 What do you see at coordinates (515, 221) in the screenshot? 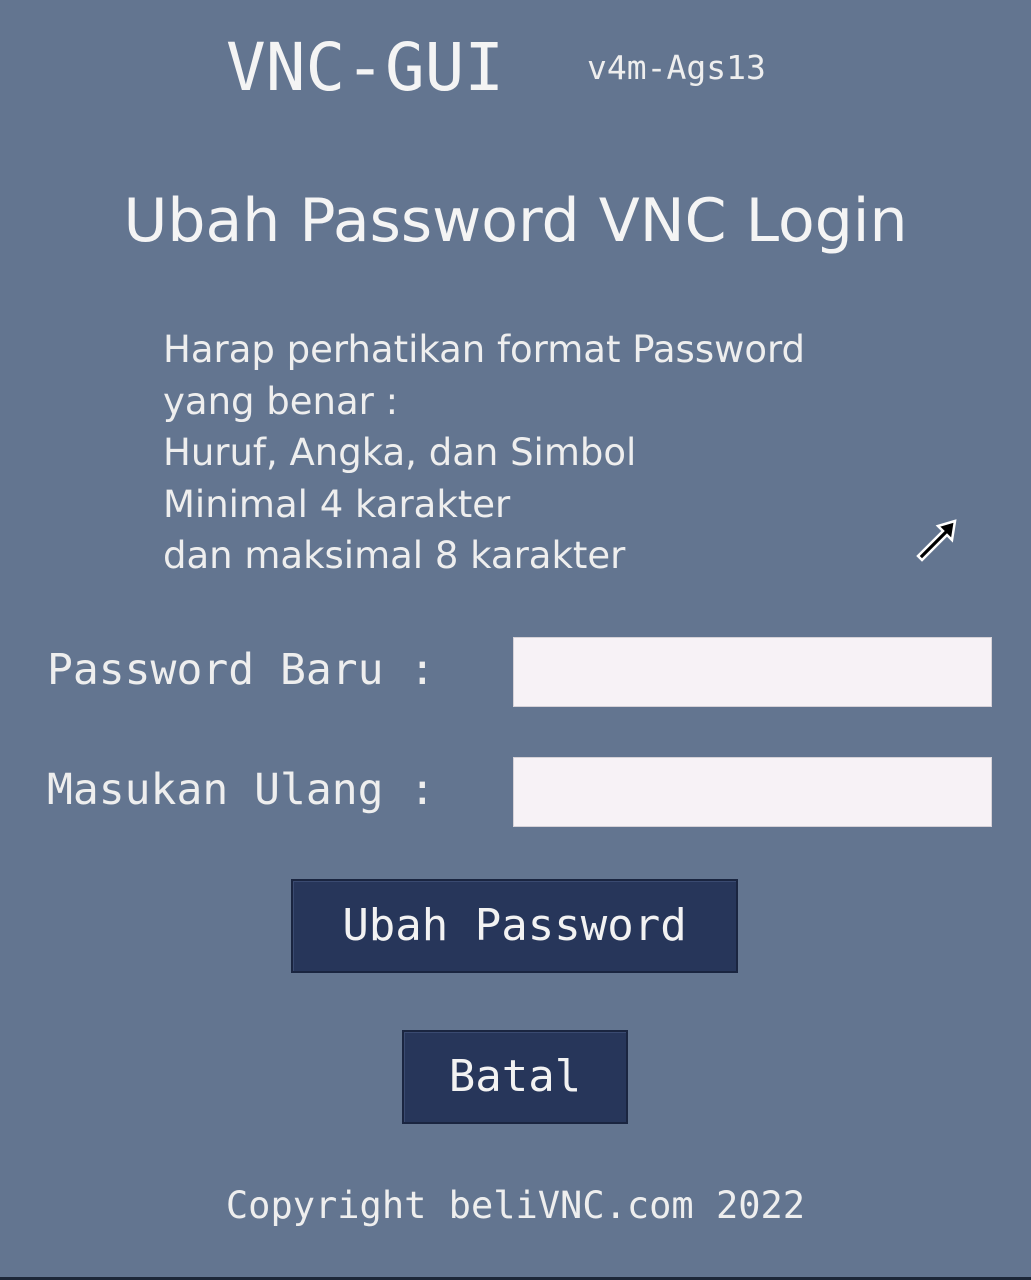
I see `page-title: Ubah Password VNC Login` at bounding box center [515, 221].